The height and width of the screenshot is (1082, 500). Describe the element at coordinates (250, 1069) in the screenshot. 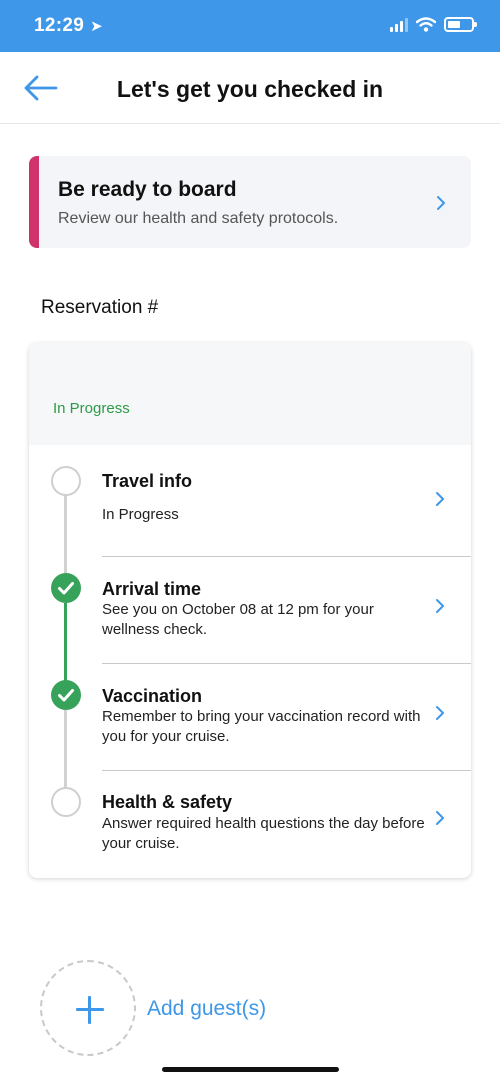

I see `home-indicator` at that location.